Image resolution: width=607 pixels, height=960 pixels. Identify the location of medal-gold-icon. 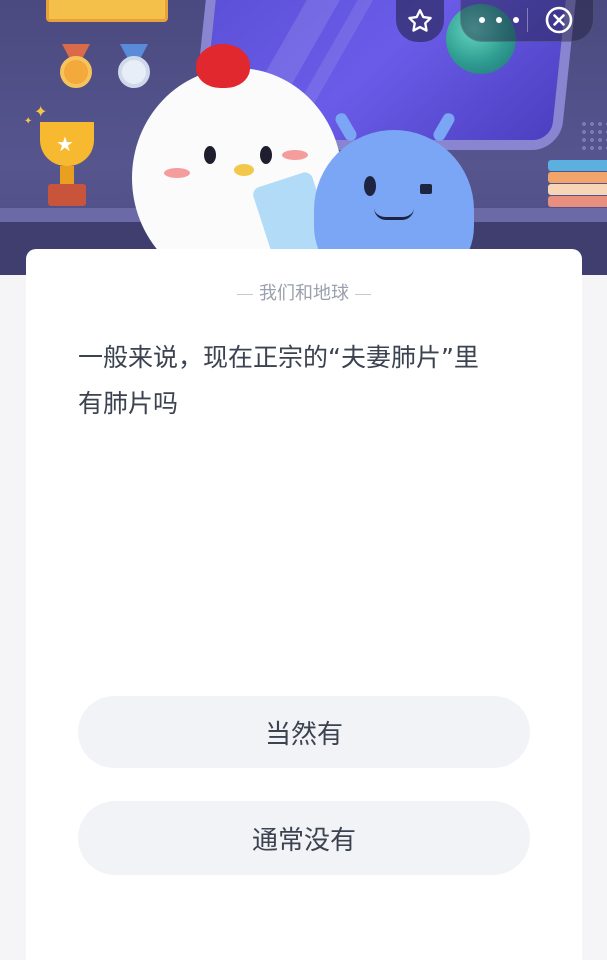
(76, 67).